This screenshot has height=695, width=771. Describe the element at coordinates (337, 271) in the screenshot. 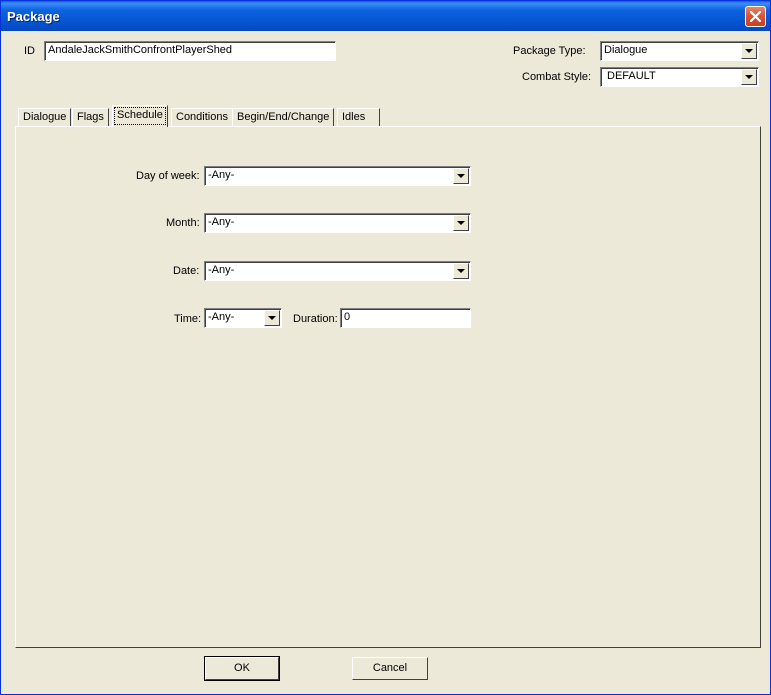

I see `date-select: -Any-` at that location.